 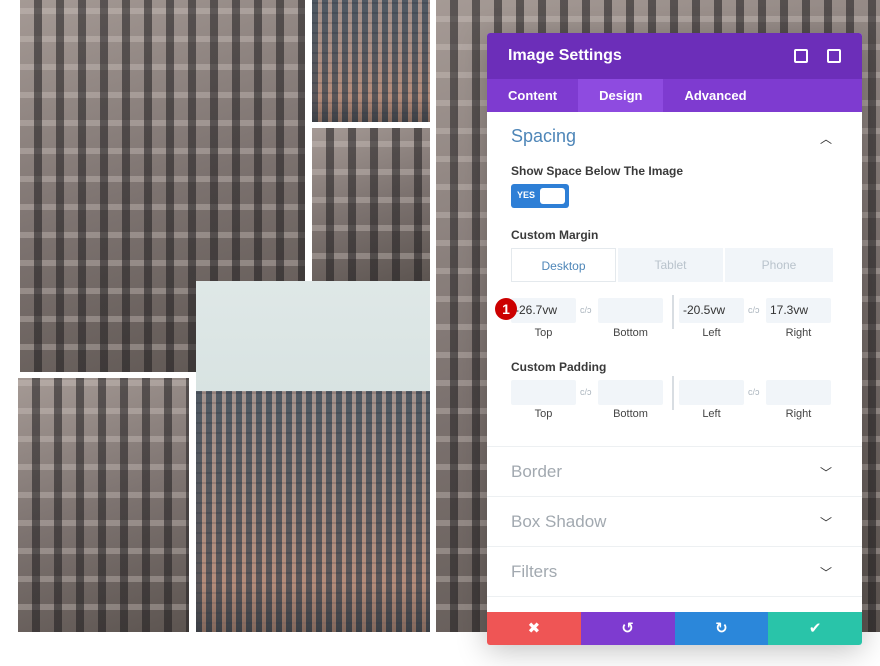 I want to click on section-border: Border ﹀, so click(x=674, y=471).